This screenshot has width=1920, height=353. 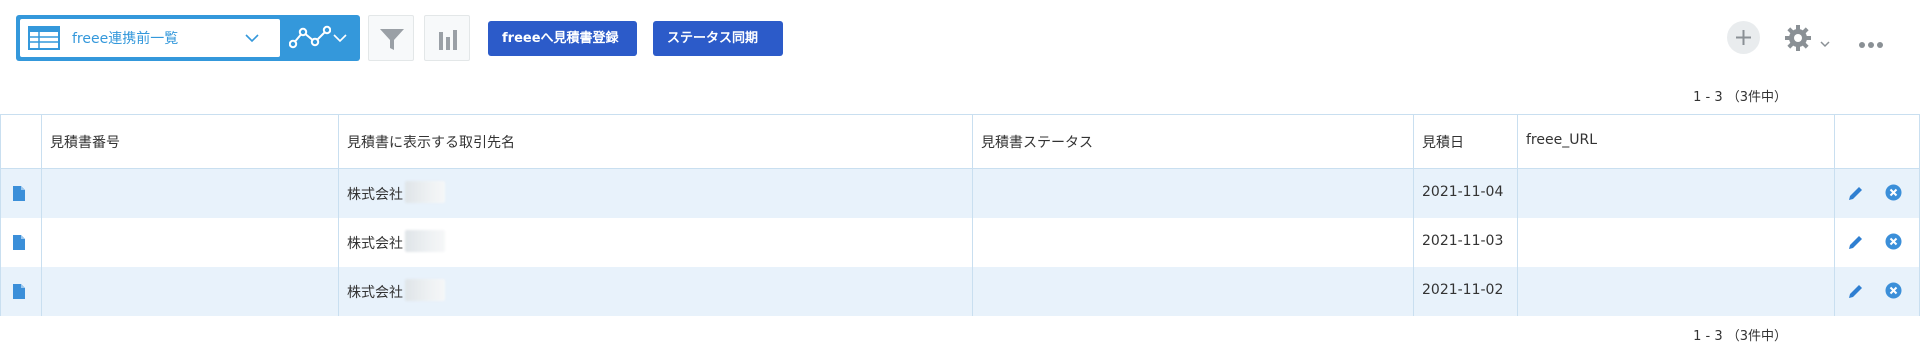 I want to click on column-header: 見積書番号, so click(x=190, y=141).